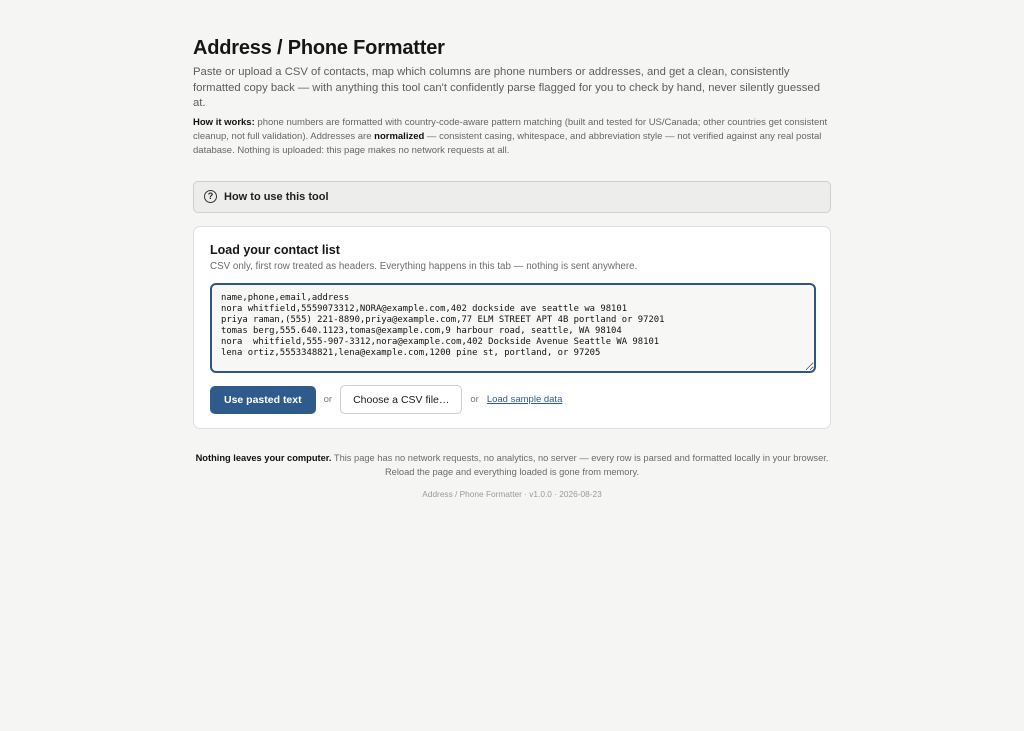 This screenshot has height=731, width=1024. Describe the element at coordinates (399, 136) in the screenshot. I see `how-it-works-bold: normalized` at that location.